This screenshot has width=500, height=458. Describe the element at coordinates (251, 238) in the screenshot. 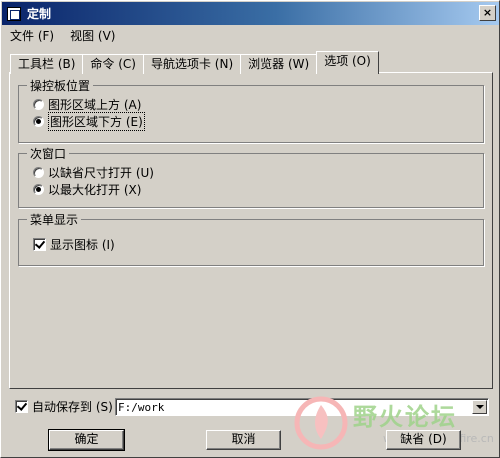

I see `menu-display-group: 菜单显示 显示图标 (I)` at that location.